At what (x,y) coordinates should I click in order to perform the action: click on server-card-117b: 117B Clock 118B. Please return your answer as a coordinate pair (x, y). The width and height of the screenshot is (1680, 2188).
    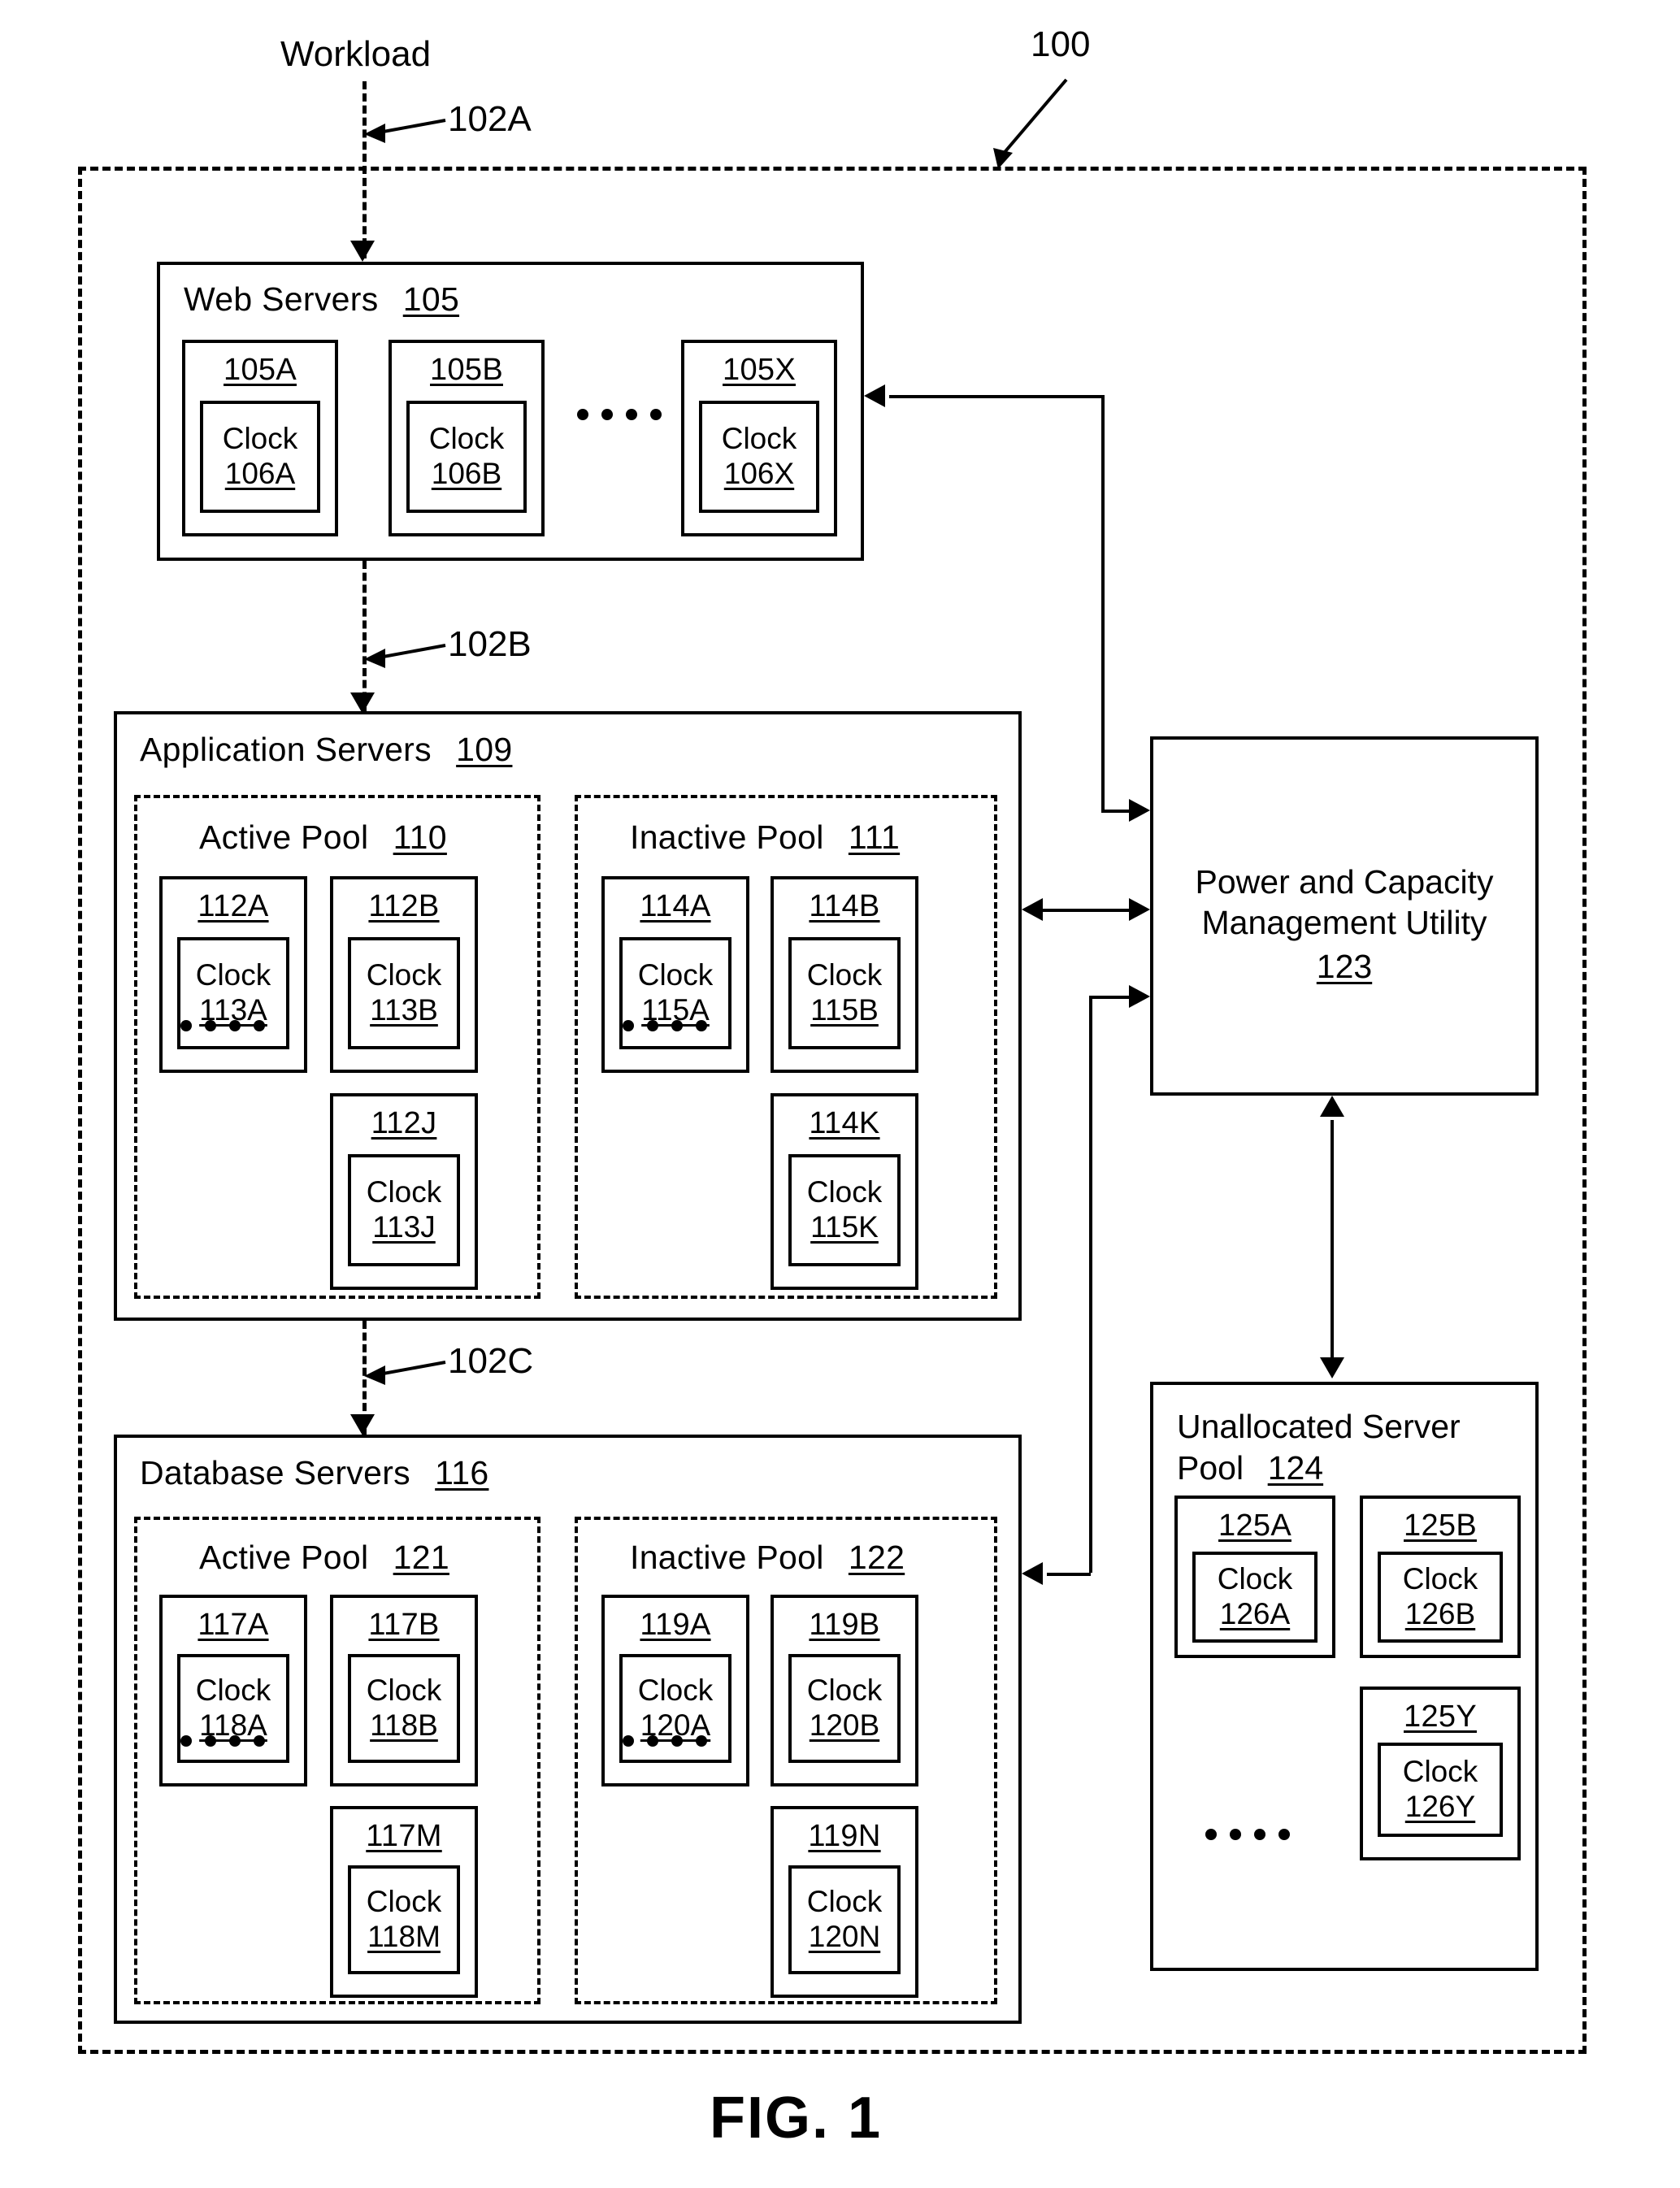
    Looking at the image, I should click on (404, 1691).